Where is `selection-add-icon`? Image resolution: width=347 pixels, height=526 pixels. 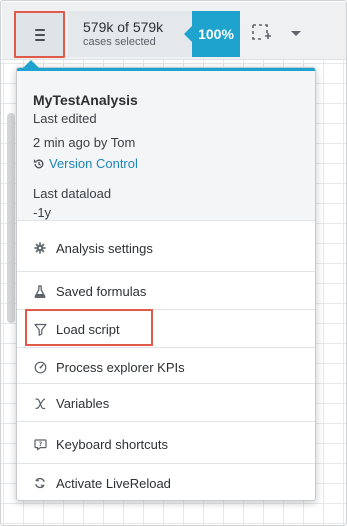
selection-add-icon is located at coordinates (261, 33).